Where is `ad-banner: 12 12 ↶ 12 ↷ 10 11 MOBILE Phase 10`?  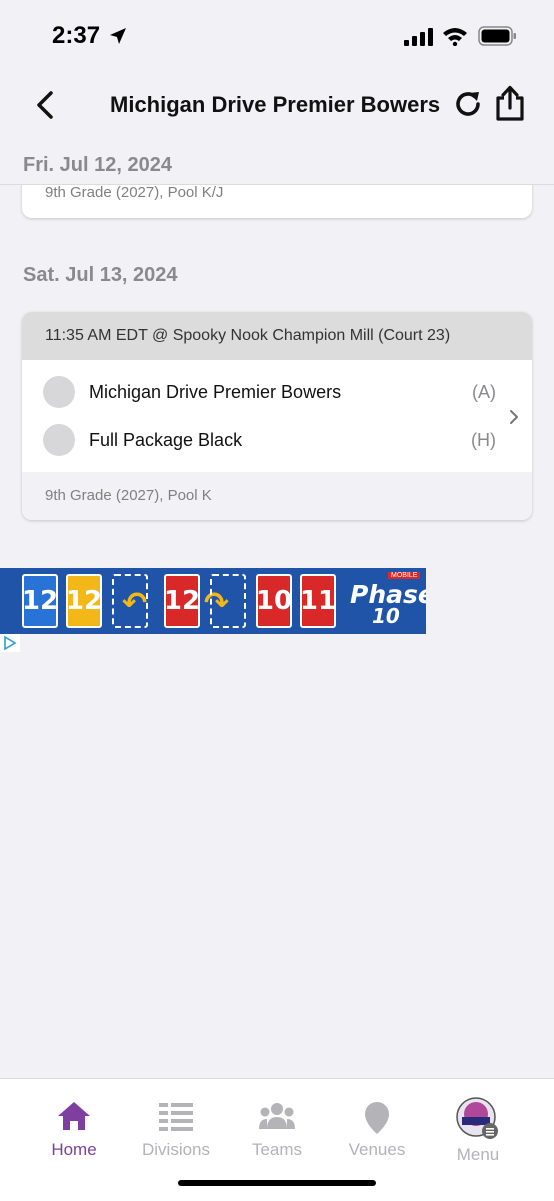
ad-banner: 12 12 ↶ 12 ↷ 10 11 MOBILE Phase 10 is located at coordinates (213, 601).